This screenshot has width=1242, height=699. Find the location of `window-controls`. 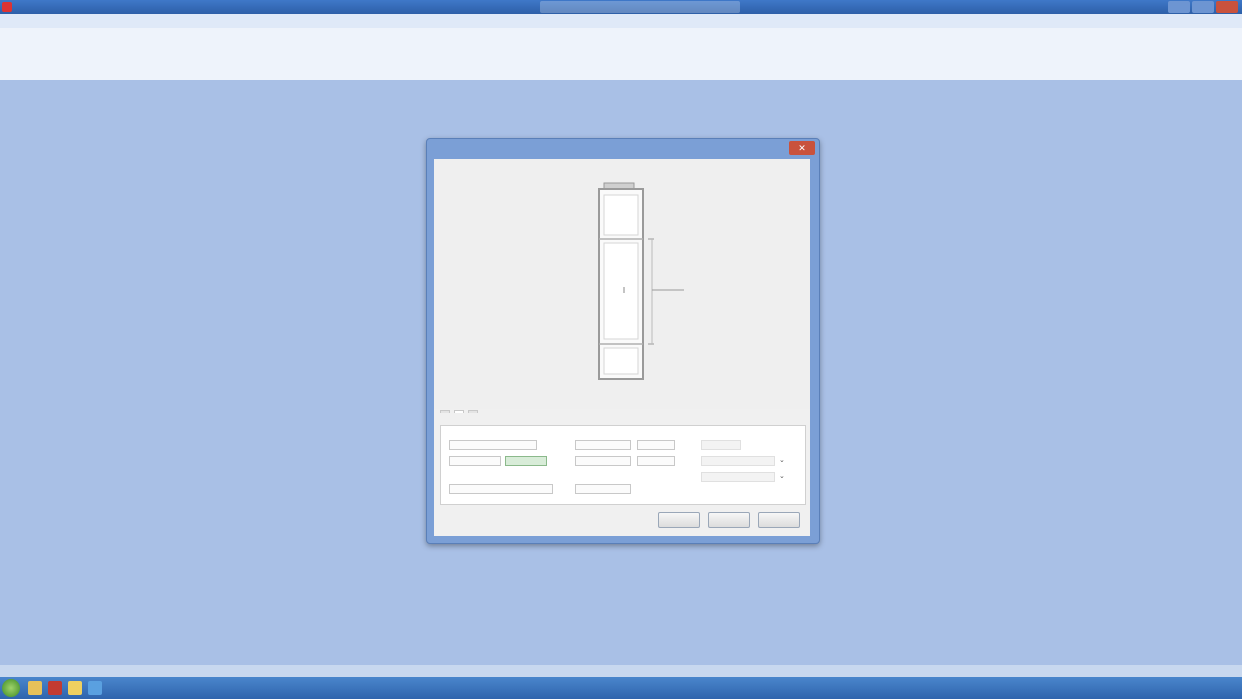

window-controls is located at coordinates (1203, 7).